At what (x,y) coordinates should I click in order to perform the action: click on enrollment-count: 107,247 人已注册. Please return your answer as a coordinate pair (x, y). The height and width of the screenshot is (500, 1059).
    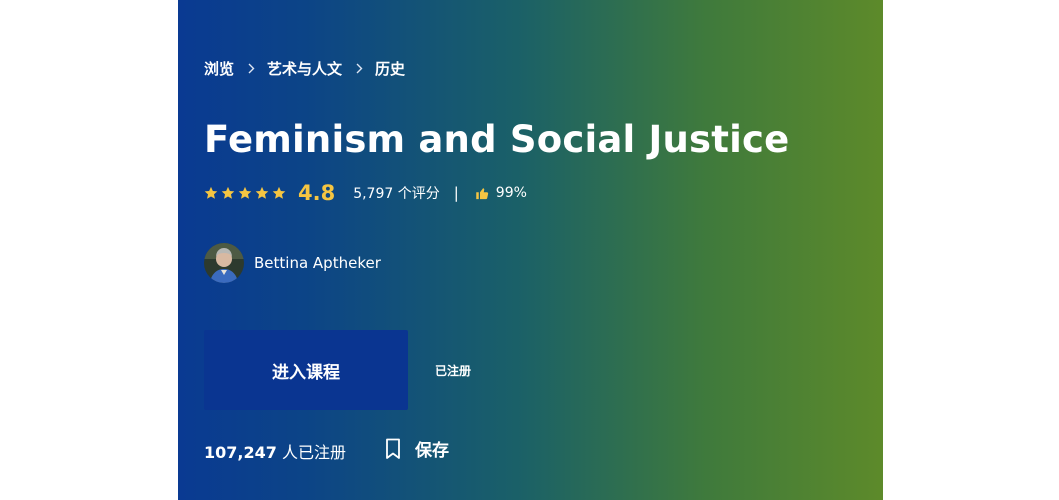
    Looking at the image, I should click on (275, 451).